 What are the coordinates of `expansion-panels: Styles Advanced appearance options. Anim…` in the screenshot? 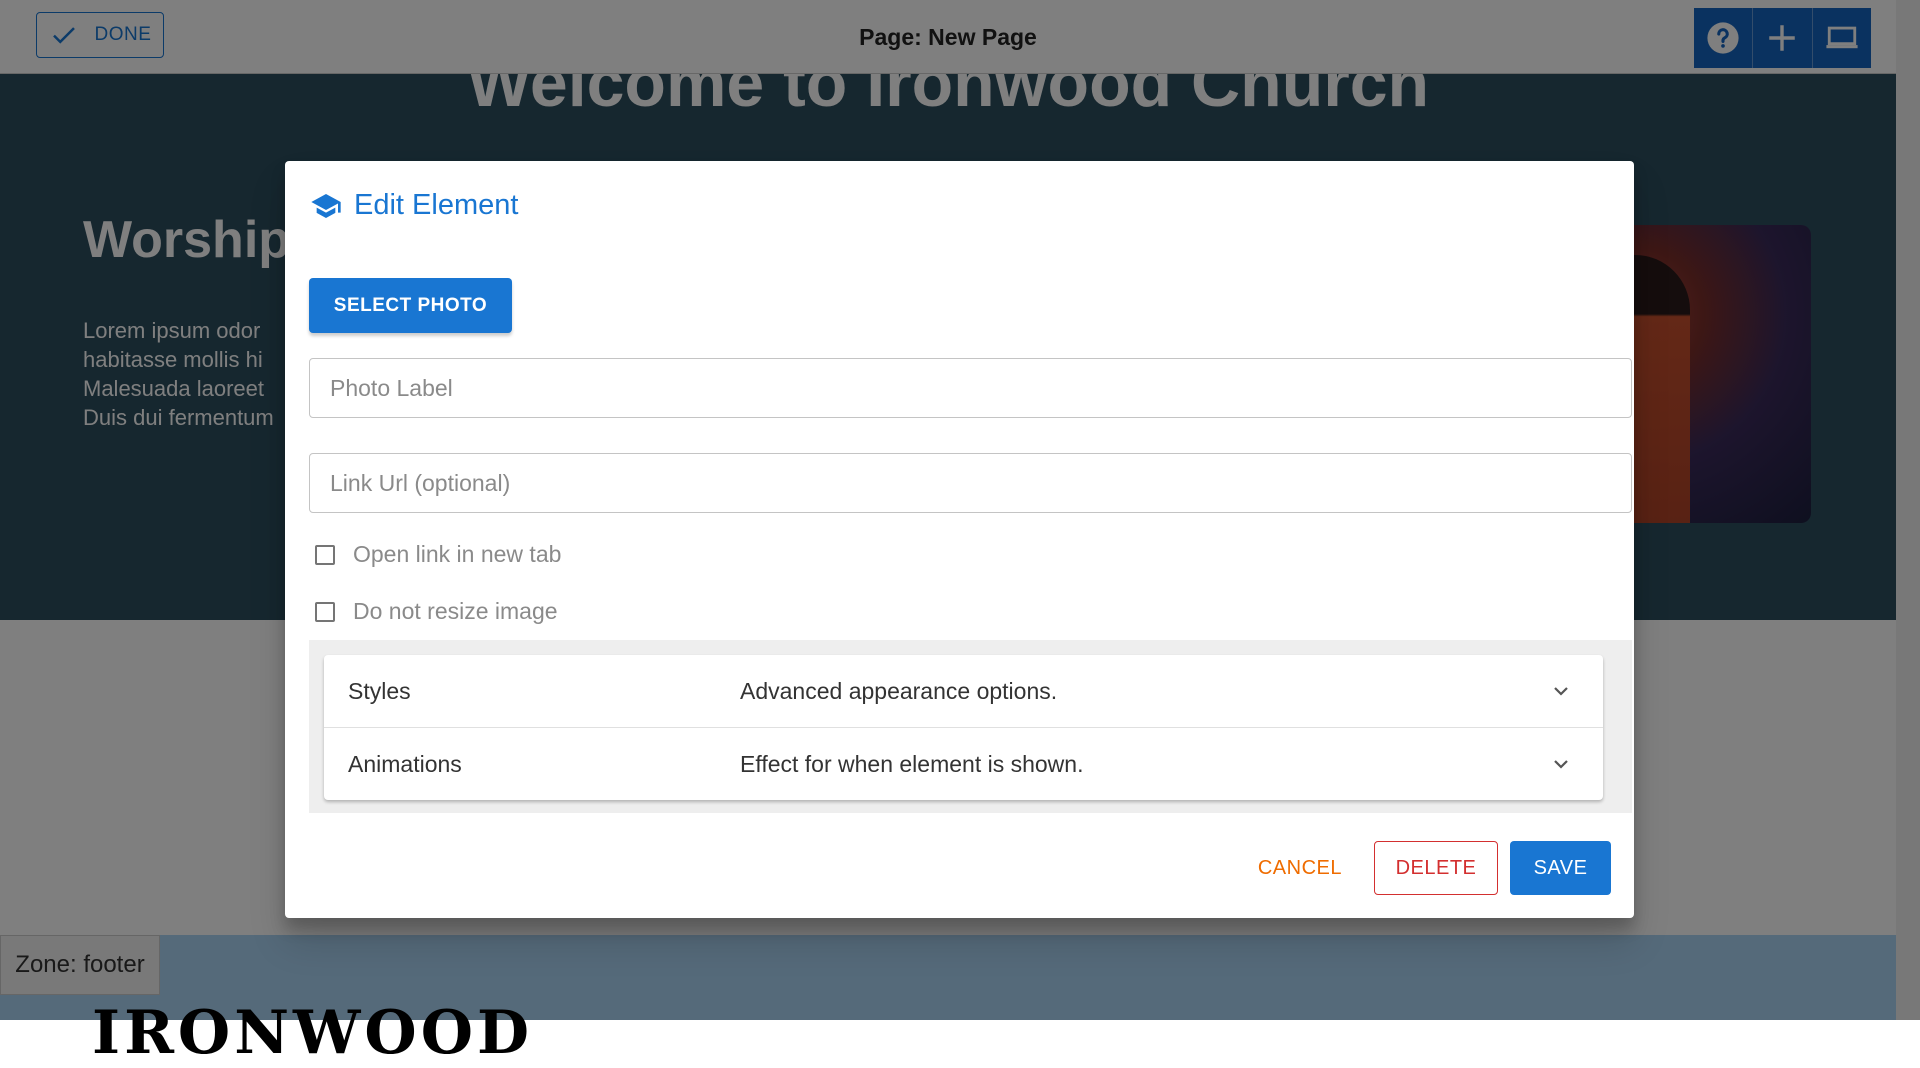 It's located at (963, 727).